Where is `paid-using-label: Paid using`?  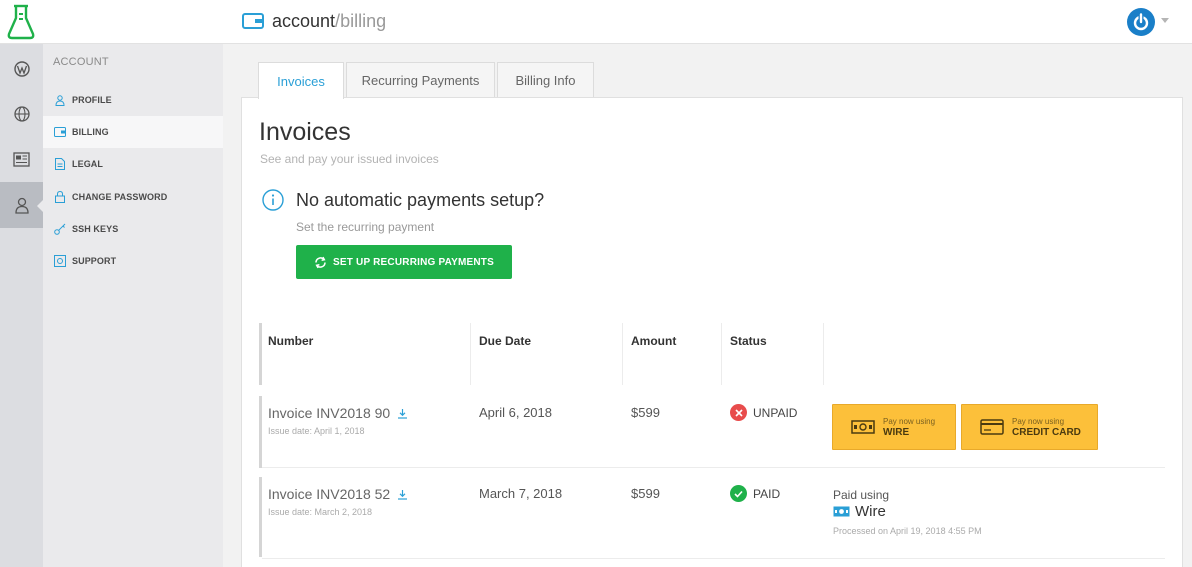
paid-using-label: Paid using is located at coordinates (861, 495).